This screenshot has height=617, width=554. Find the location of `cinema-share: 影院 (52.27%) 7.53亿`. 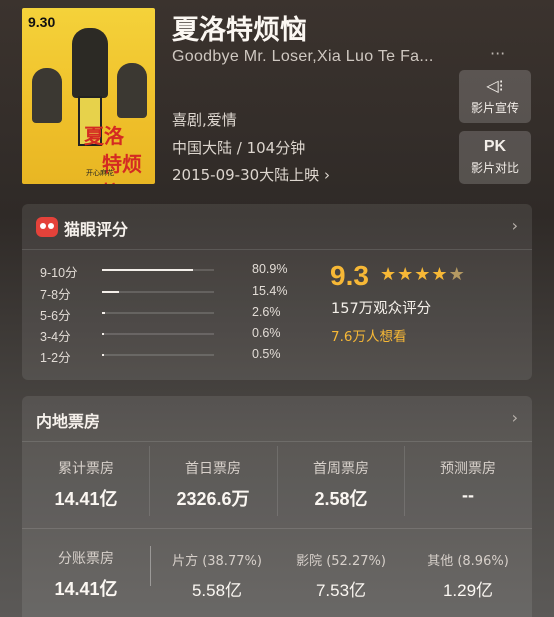

cinema-share: 影院 (52.27%) 7.53亿 is located at coordinates (341, 575).